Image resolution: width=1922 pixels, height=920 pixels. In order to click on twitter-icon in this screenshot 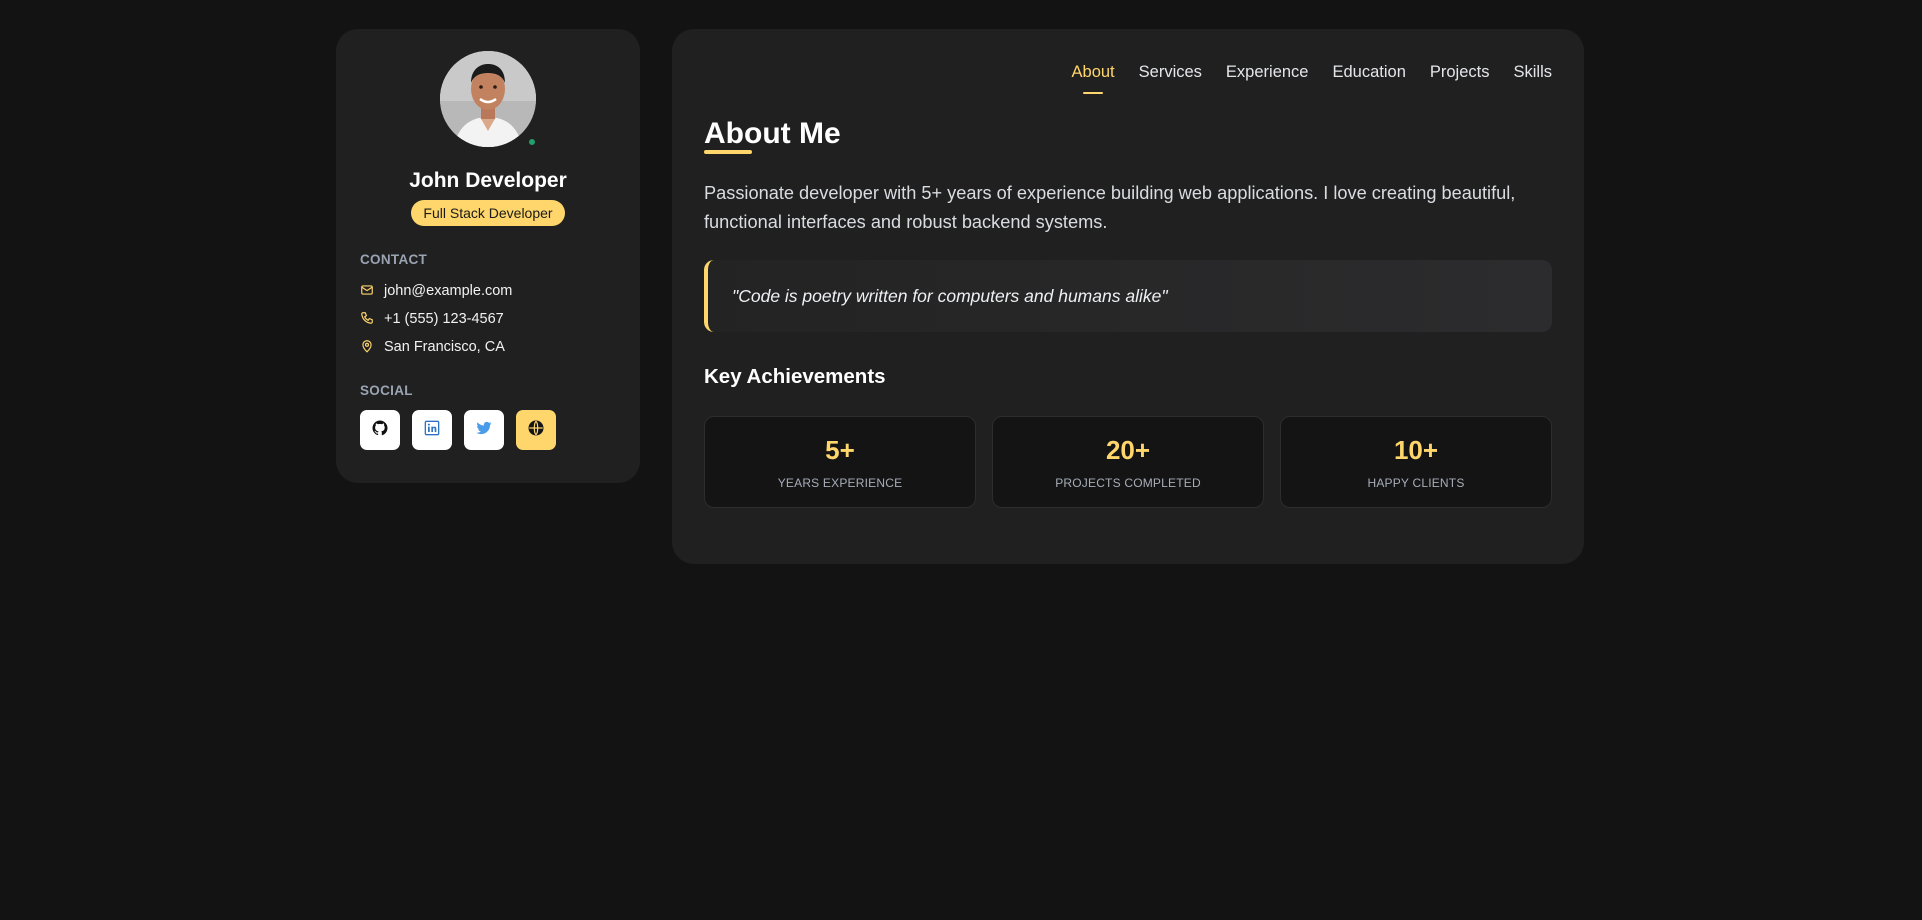, I will do `click(484, 430)`.